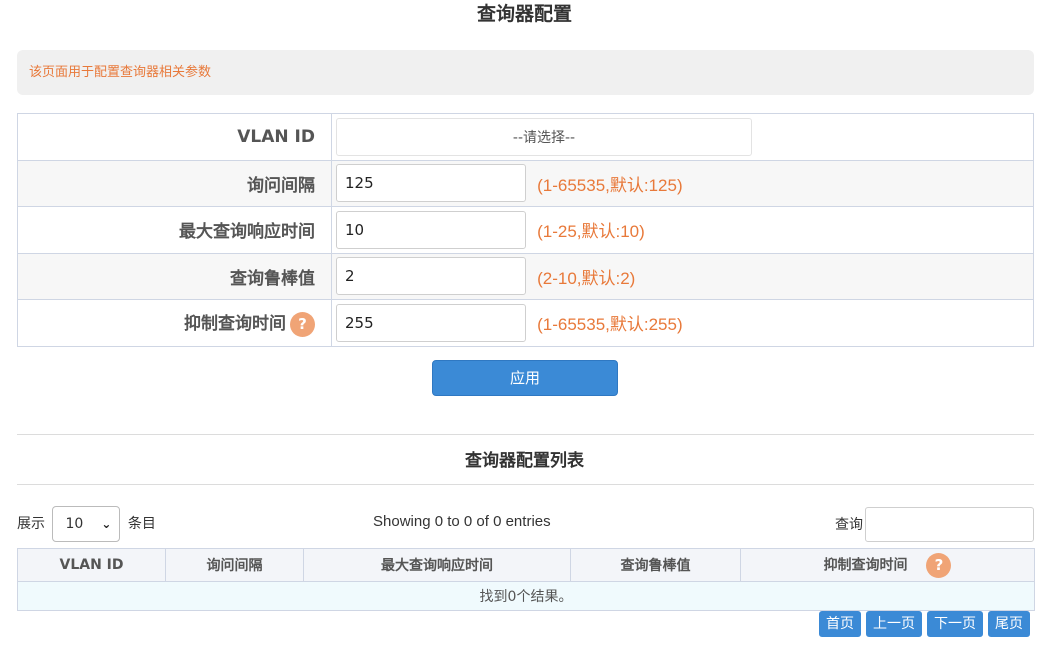  Describe the element at coordinates (431, 183) in the screenshot. I see `interval-input` at that location.